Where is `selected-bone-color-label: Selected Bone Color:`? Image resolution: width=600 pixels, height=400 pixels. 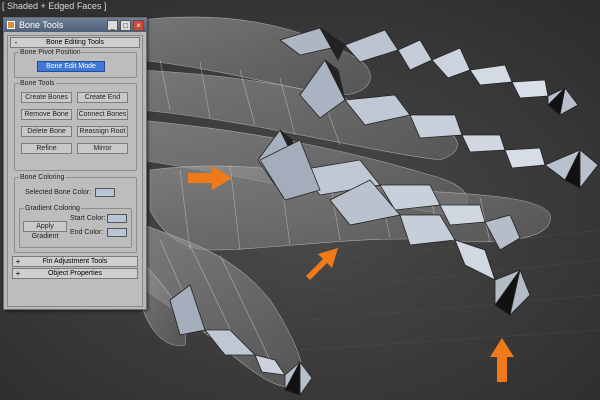 selected-bone-color-label: Selected Bone Color: is located at coordinates (58, 192).